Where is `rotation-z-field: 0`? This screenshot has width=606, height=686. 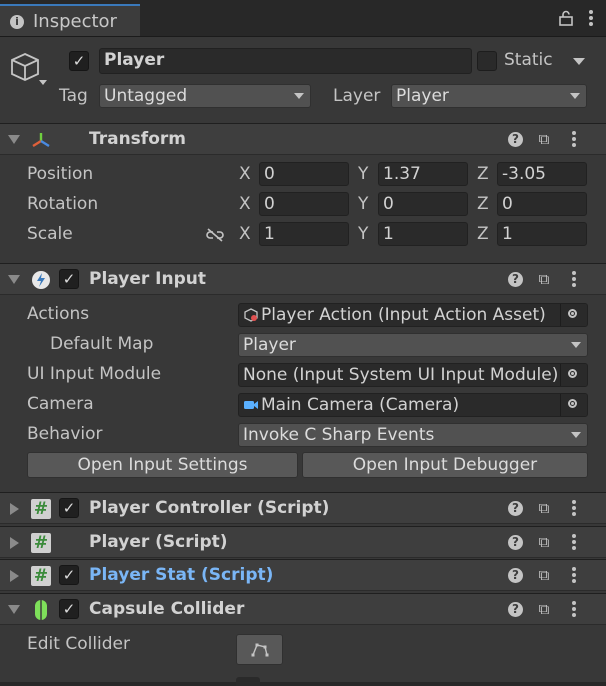 rotation-z-field: 0 is located at coordinates (542, 204).